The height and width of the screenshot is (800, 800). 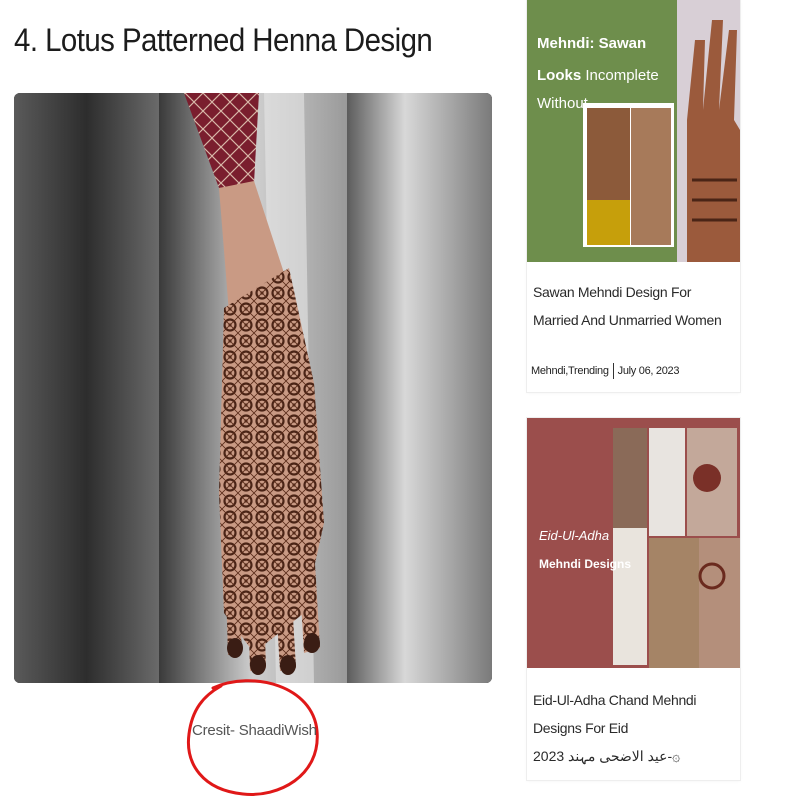 What do you see at coordinates (633, 131) in the screenshot?
I see `post-thumbnail: Mehndi: Sawan Looks Incomplete Without` at bounding box center [633, 131].